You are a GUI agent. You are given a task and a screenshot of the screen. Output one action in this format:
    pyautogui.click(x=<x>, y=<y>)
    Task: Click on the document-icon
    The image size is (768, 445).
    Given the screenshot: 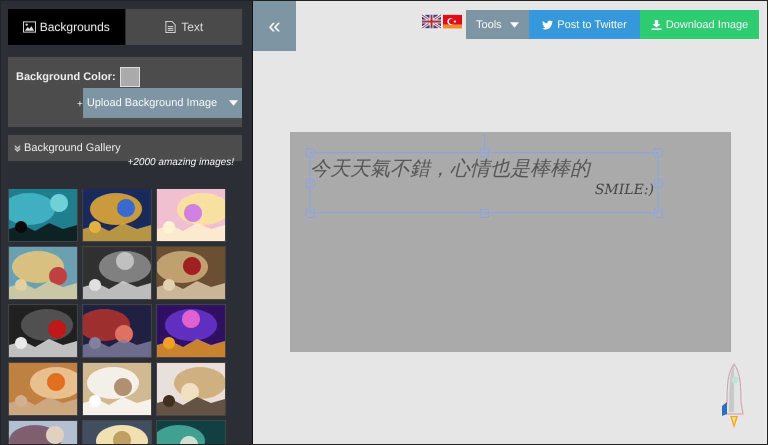 What is the action you would take?
    pyautogui.click(x=171, y=27)
    